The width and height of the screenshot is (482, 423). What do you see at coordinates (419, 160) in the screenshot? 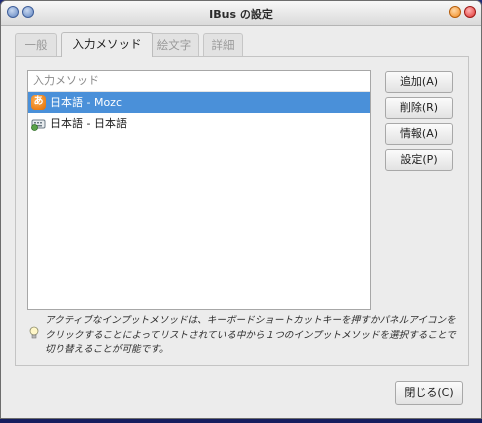
I see `settings-button: 設定(P)` at bounding box center [419, 160].